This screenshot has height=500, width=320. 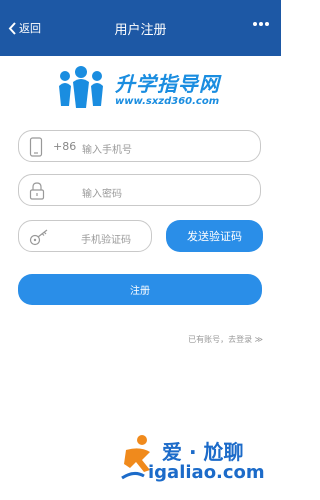 What do you see at coordinates (81, 87) in the screenshot?
I see `logo-people-icon` at bounding box center [81, 87].